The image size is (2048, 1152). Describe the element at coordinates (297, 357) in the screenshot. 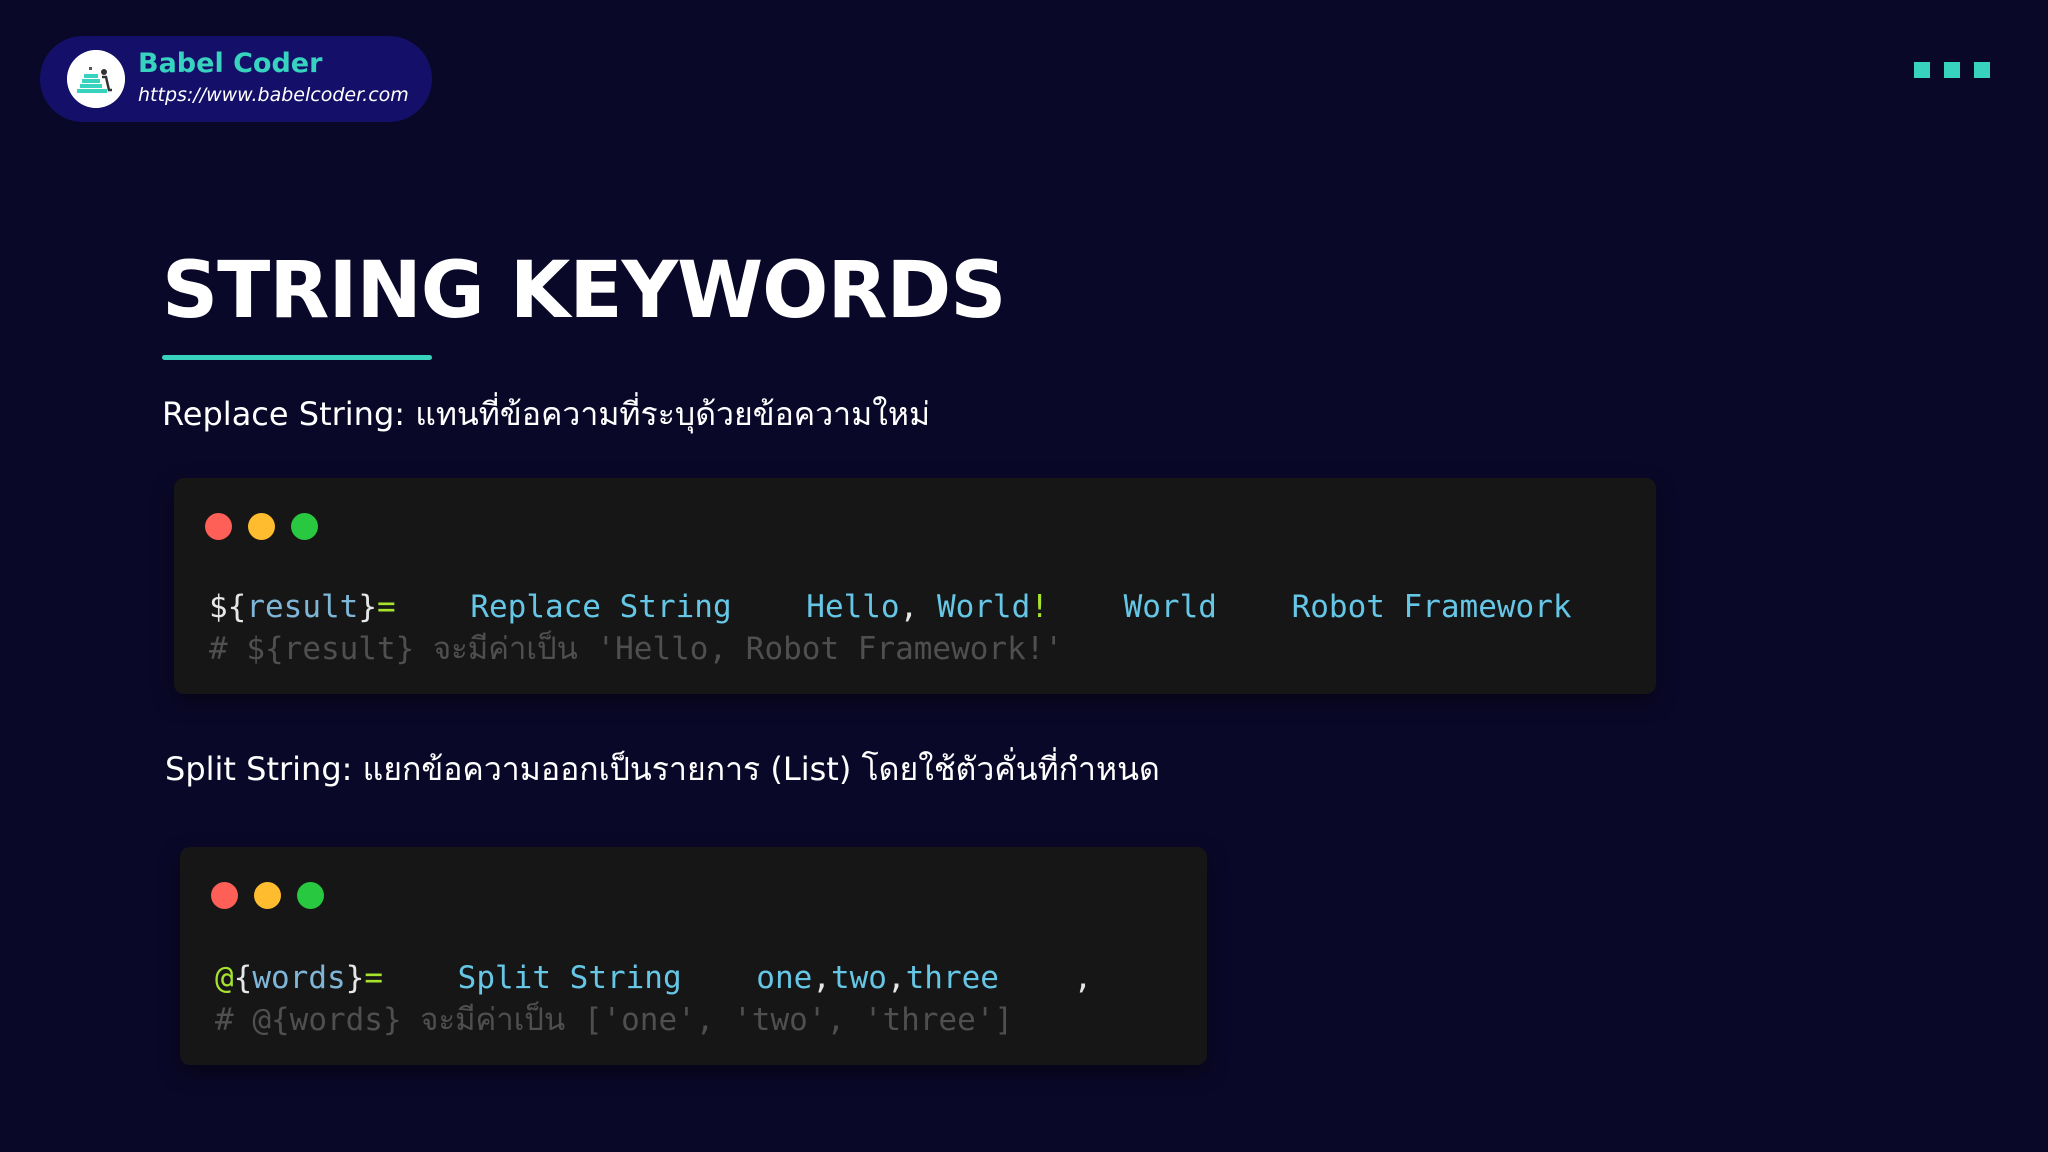

I see `title-underline` at that location.